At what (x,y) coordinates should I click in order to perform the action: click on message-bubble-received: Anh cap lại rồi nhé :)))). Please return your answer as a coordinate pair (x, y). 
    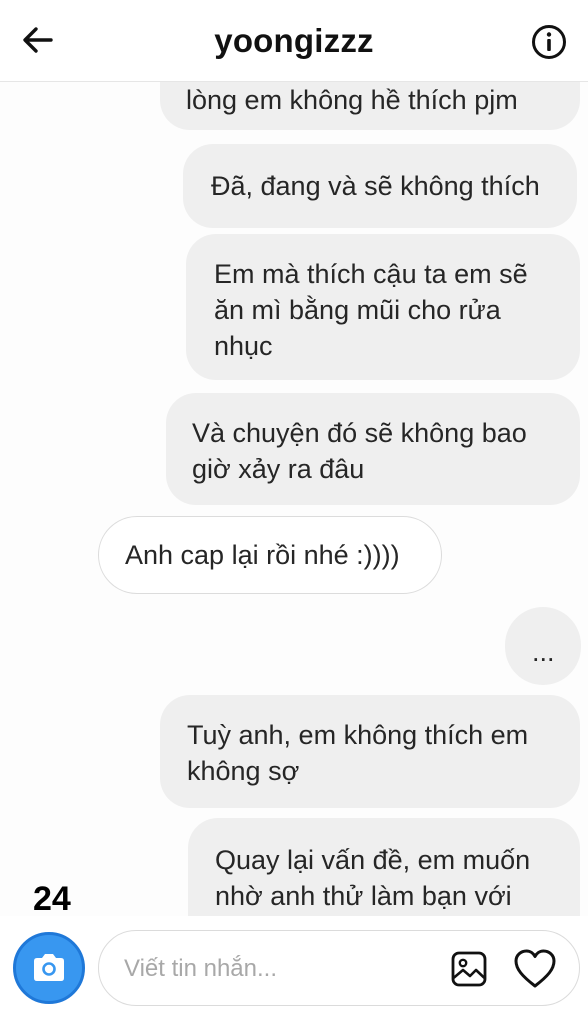
    Looking at the image, I should click on (270, 555).